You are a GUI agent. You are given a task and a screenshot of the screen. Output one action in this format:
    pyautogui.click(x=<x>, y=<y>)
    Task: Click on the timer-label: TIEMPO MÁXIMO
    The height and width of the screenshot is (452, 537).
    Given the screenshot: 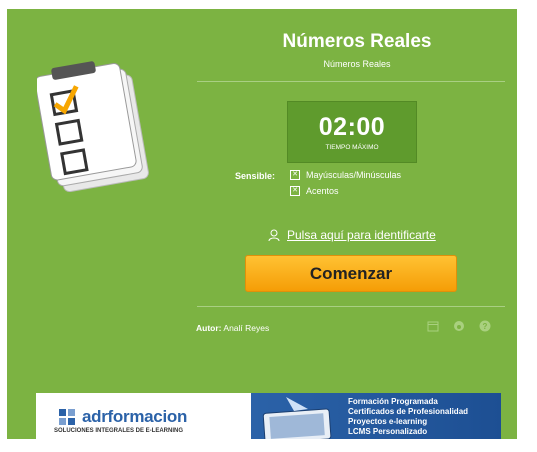 What is the action you would take?
    pyautogui.click(x=352, y=147)
    